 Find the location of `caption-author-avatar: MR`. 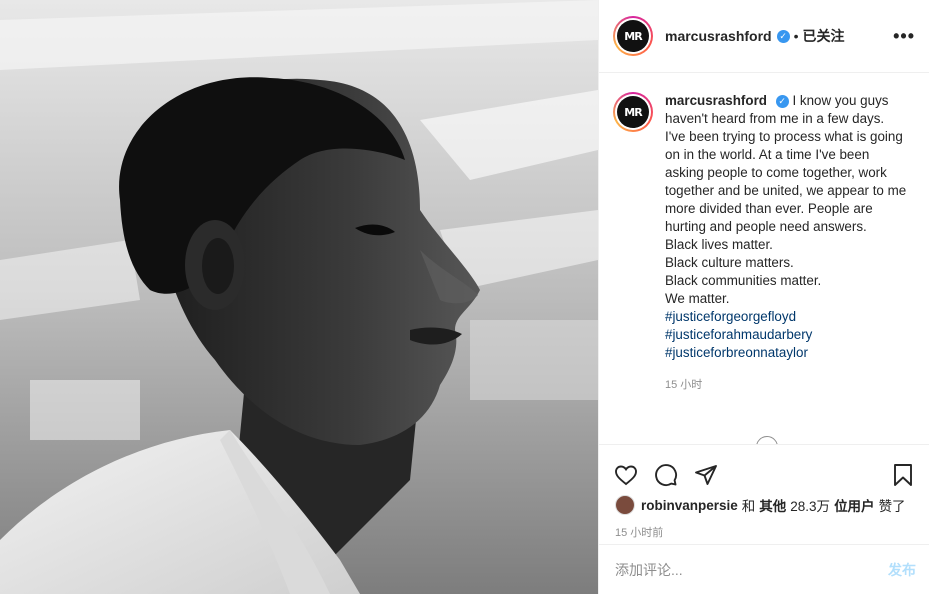

caption-author-avatar: MR is located at coordinates (633, 112).